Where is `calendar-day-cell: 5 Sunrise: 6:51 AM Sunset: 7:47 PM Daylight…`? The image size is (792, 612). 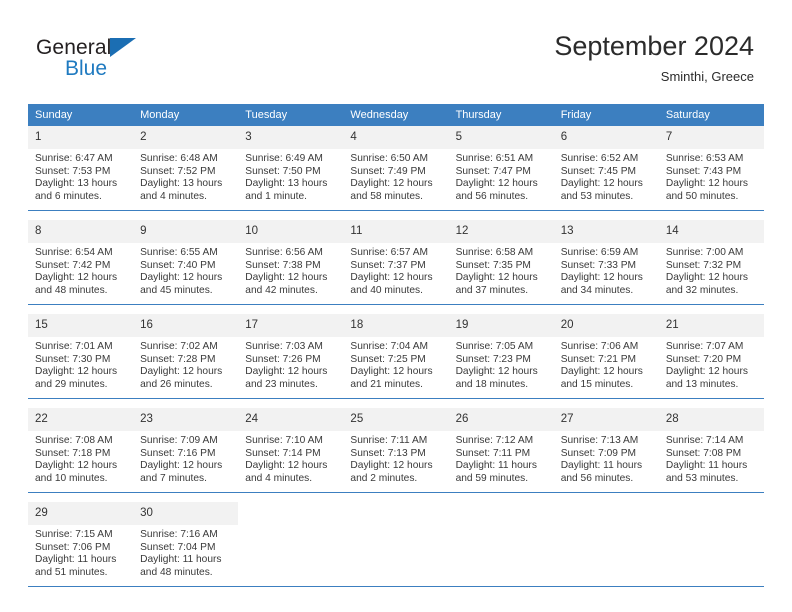
calendar-day-cell: 5 Sunrise: 6:51 AM Sunset: 7:47 PM Daylight… is located at coordinates (501, 168).